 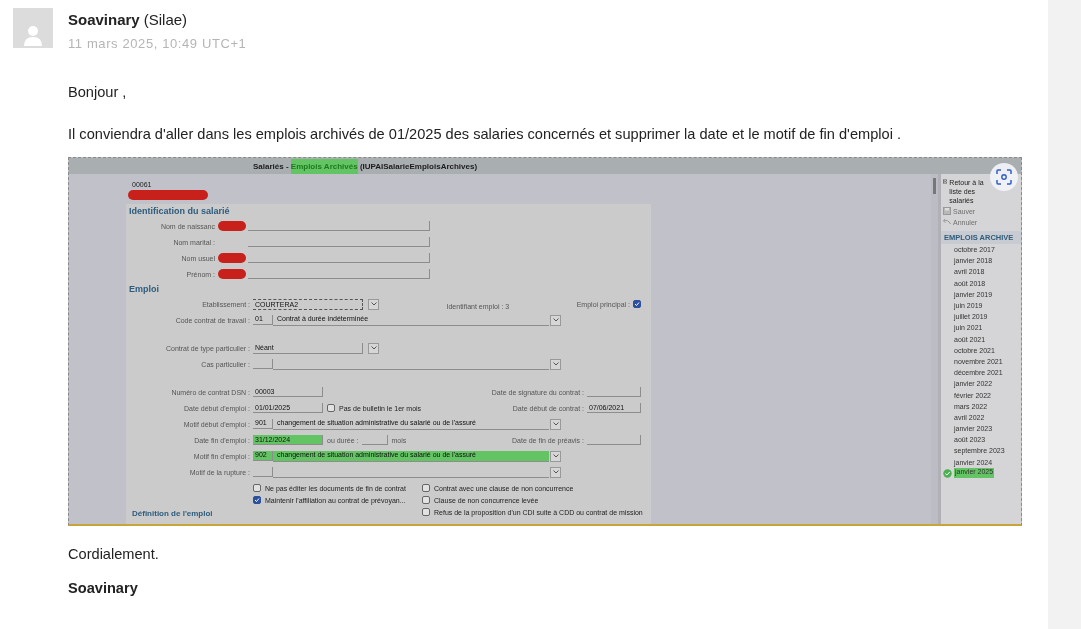 What do you see at coordinates (165, 19) in the screenshot?
I see `author-organization: (Silae)` at bounding box center [165, 19].